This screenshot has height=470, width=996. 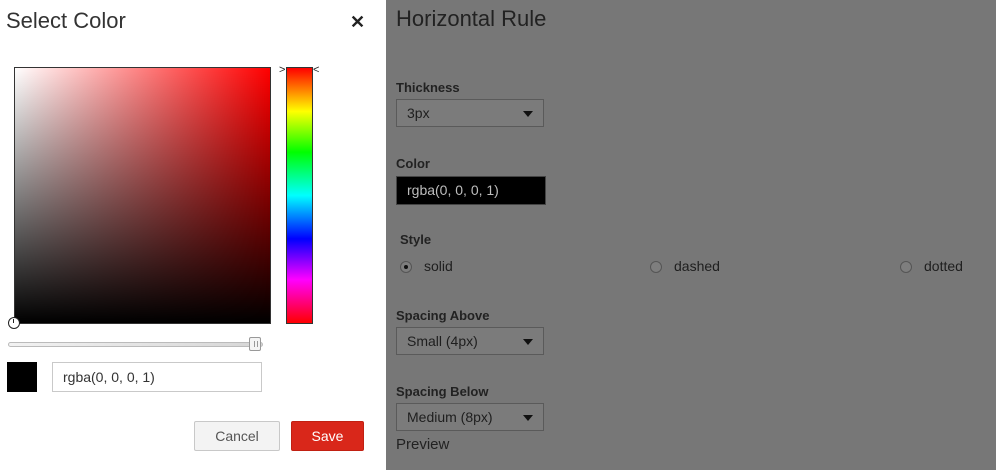 What do you see at coordinates (470, 113) in the screenshot?
I see `thickness-select: 3px` at bounding box center [470, 113].